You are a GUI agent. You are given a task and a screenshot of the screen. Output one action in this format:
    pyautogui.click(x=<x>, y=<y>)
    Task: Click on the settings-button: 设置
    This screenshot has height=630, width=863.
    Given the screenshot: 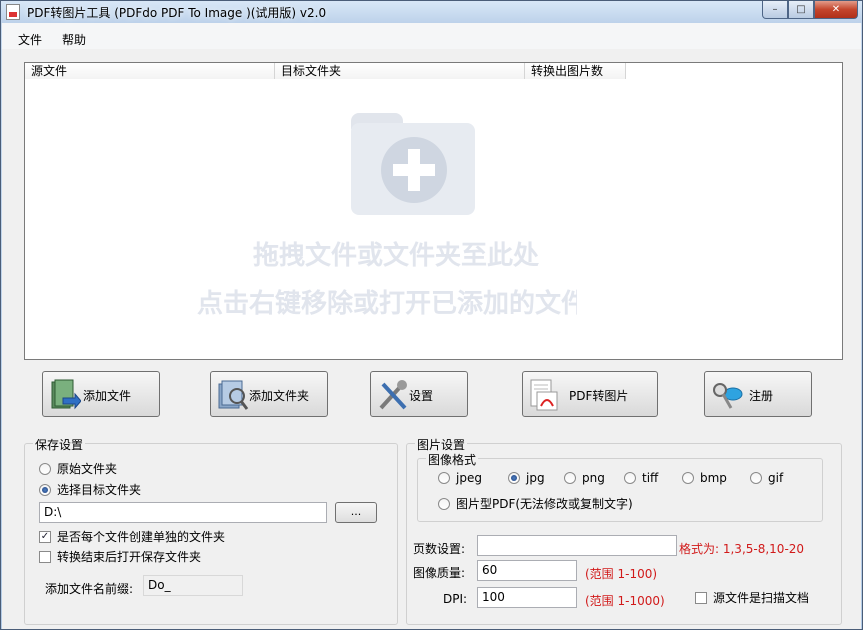 What is the action you would take?
    pyautogui.click(x=419, y=394)
    